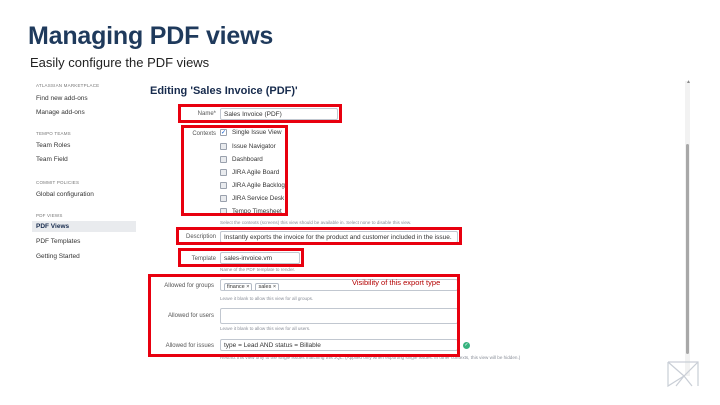 The width and height of the screenshot is (720, 405). I want to click on highlight-name-box, so click(260, 113).